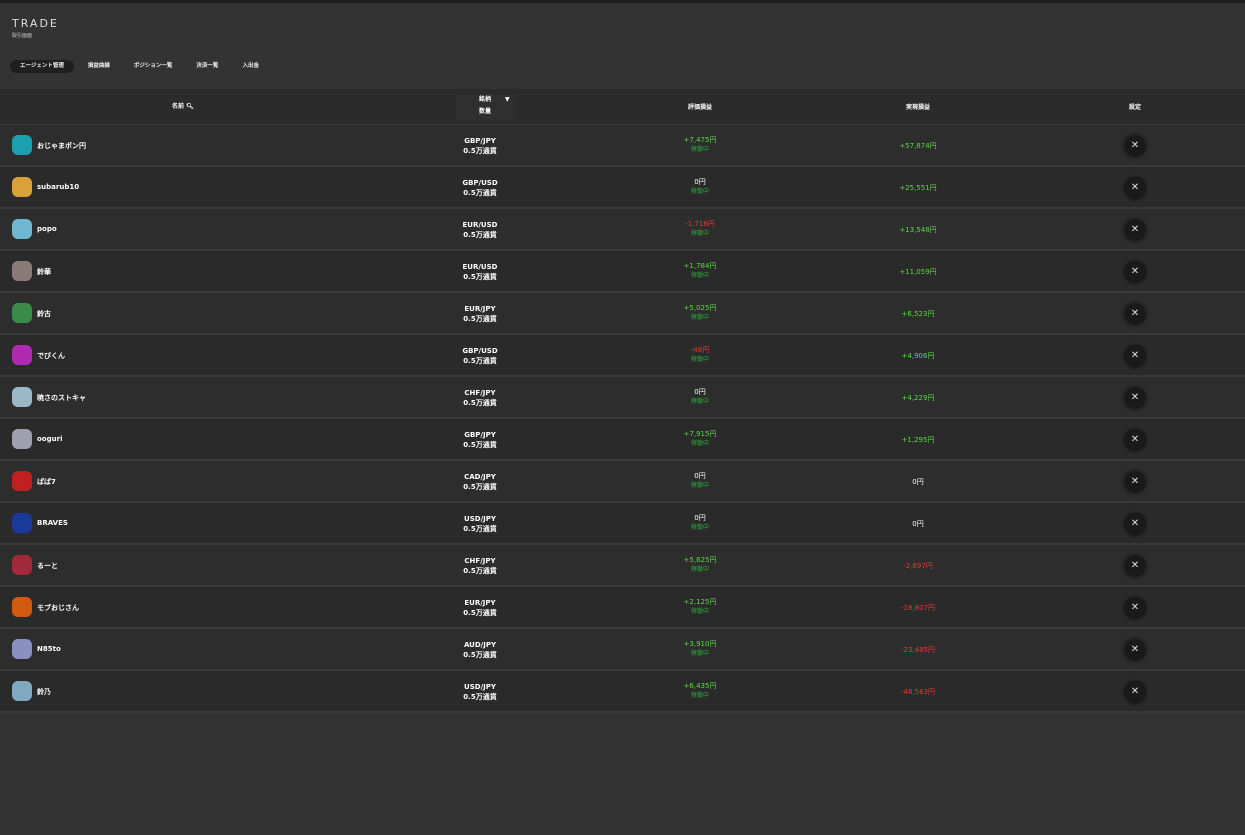 This screenshot has width=1245, height=835. I want to click on eval-cell: +5,025円 稼働中, so click(700, 313).